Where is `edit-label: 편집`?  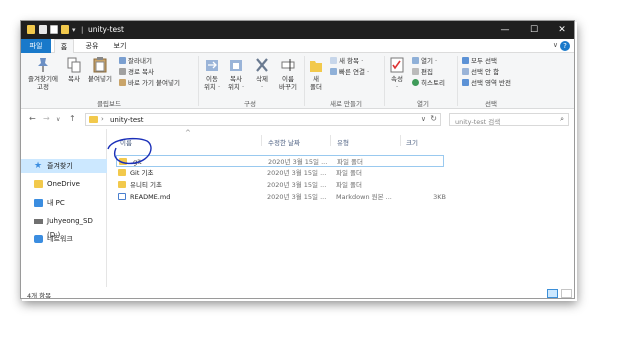 edit-label: 편집 is located at coordinates (427, 72).